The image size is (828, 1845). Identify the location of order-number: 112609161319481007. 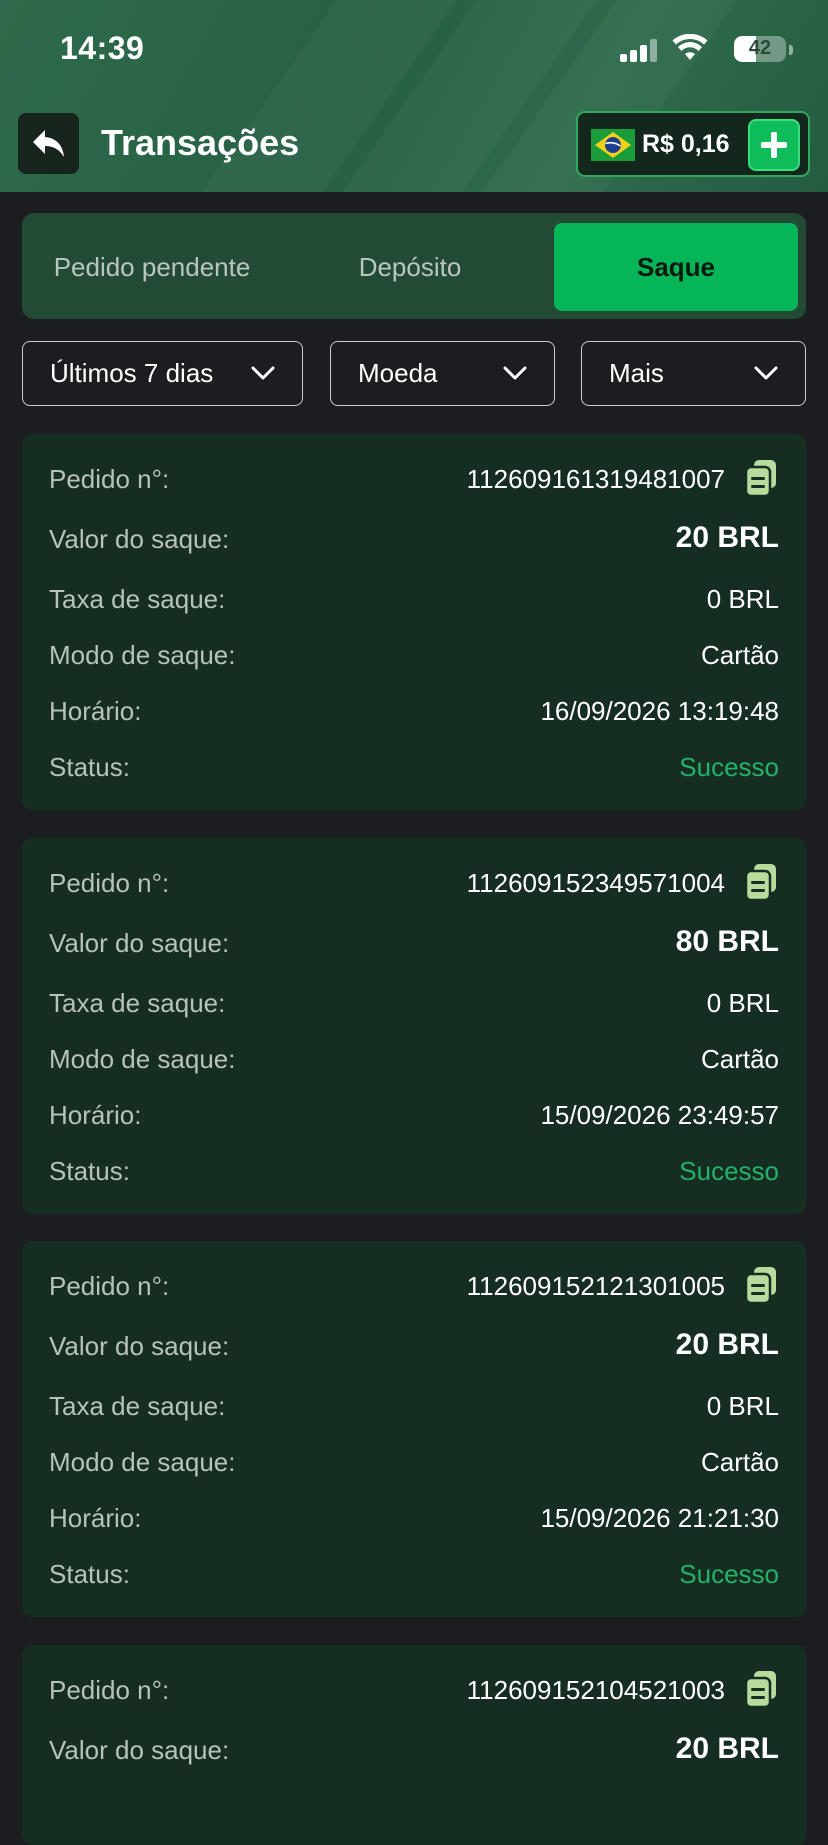
(595, 479).